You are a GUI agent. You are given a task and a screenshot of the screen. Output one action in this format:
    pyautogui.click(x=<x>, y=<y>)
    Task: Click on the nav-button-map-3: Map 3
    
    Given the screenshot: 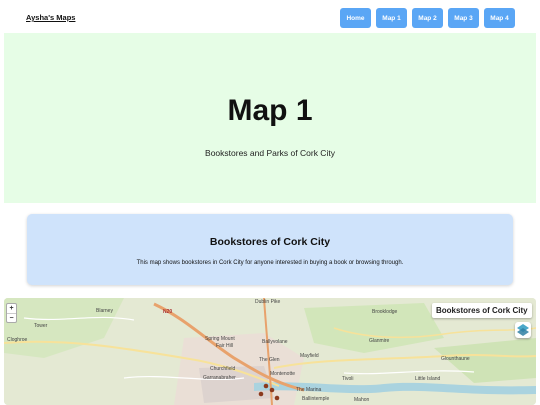 What is the action you would take?
    pyautogui.click(x=463, y=18)
    